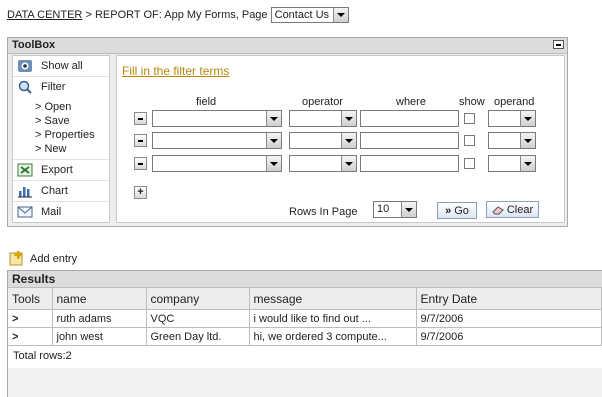 The image size is (602, 397). What do you see at coordinates (53, 87) in the screenshot?
I see `menu-item-label: Filter` at bounding box center [53, 87].